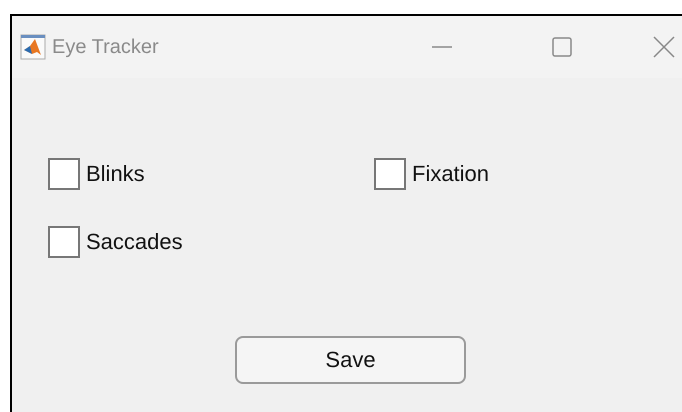 The height and width of the screenshot is (412, 682). Describe the element at coordinates (350, 360) in the screenshot. I see `save-button: Save` at that location.